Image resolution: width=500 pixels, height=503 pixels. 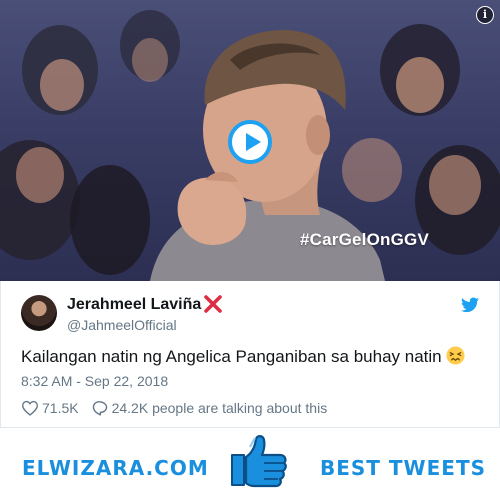 I want to click on site-banner: ELWIZARA.COM BEST TWEETS, so click(x=250, y=465).